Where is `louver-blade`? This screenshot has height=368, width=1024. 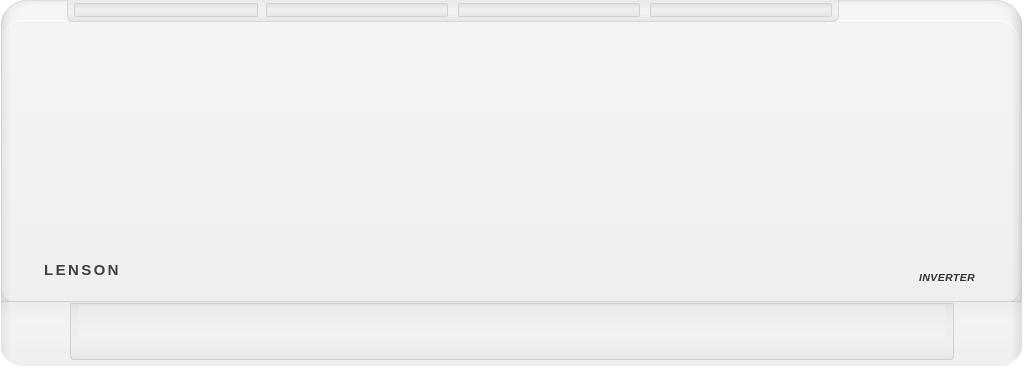 louver-blade is located at coordinates (512, 330).